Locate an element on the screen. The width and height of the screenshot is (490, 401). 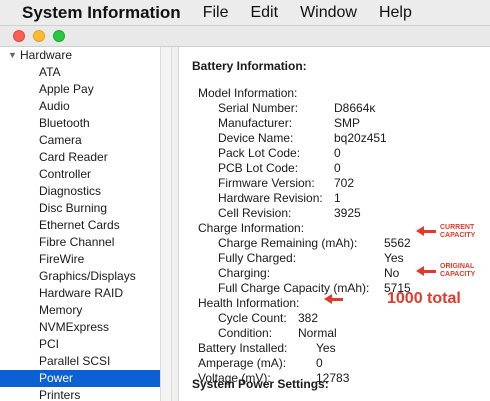
sidebar-item-label: Parallel SCSI is located at coordinates (75, 361).